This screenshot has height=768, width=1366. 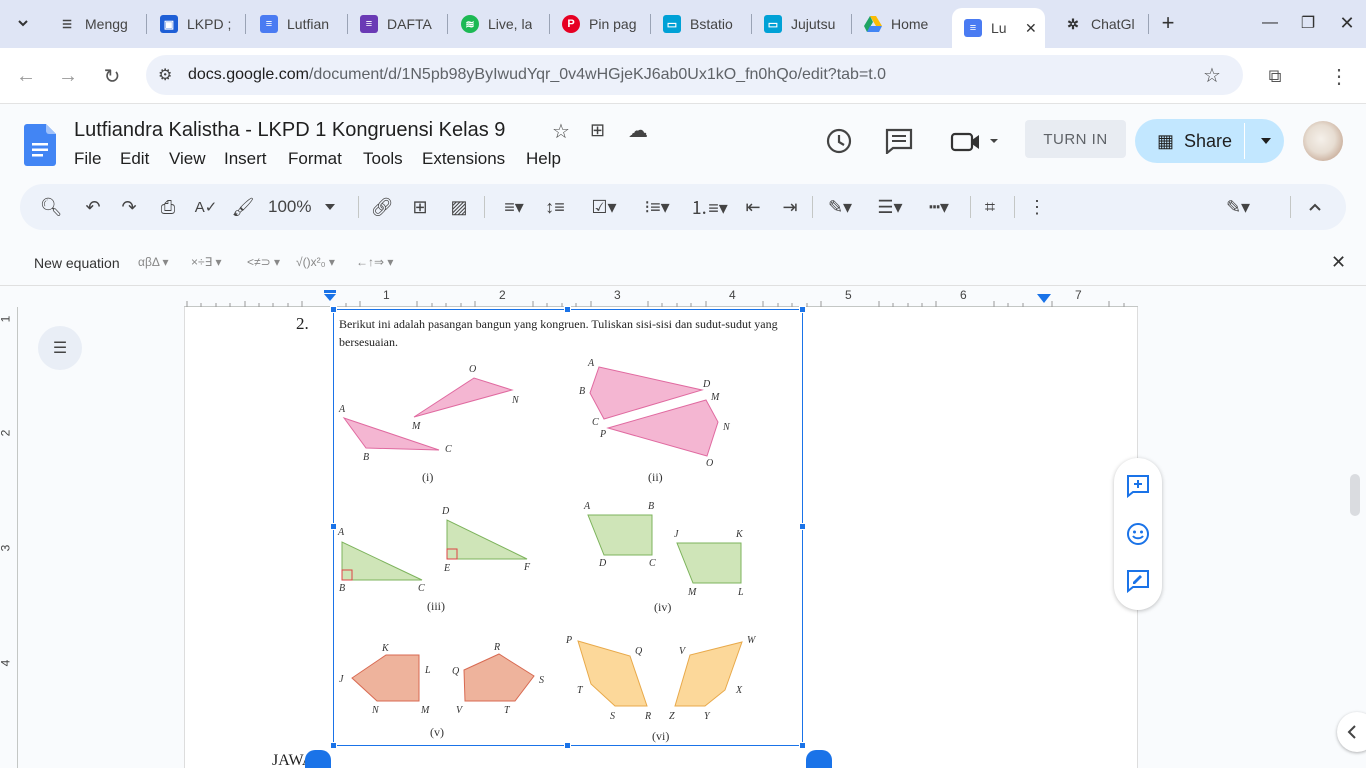 I want to click on menu-extensions: Extensions, so click(x=463, y=159).